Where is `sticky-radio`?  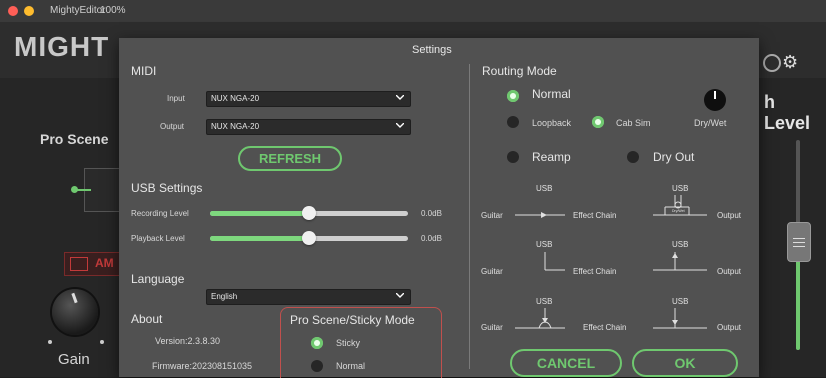 sticky-radio is located at coordinates (317, 343).